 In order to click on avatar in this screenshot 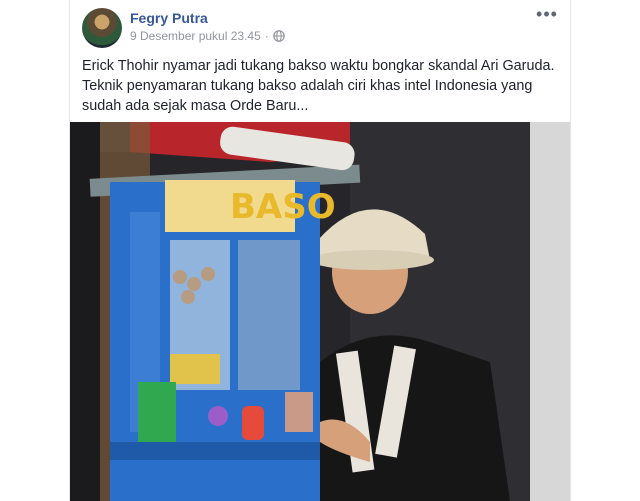, I will do `click(102, 28)`.